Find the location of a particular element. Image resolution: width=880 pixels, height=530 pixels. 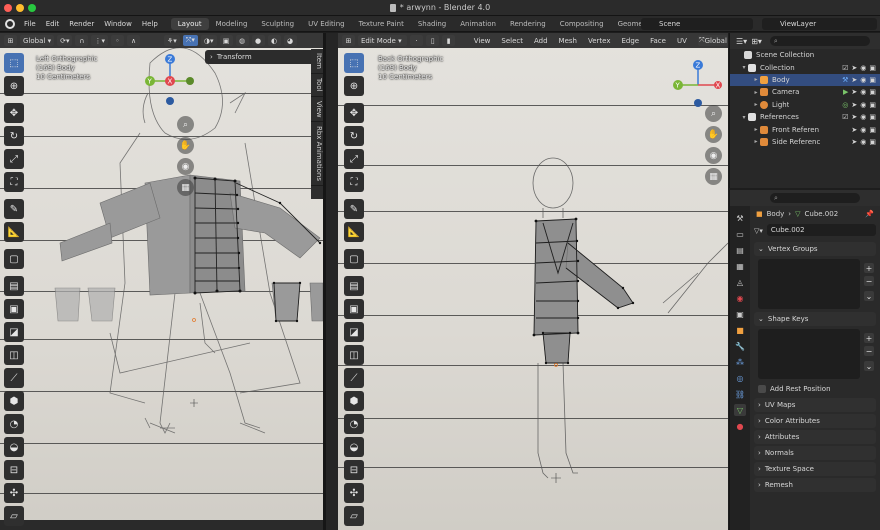

material-tab-icon: ● is located at coordinates (740, 426).